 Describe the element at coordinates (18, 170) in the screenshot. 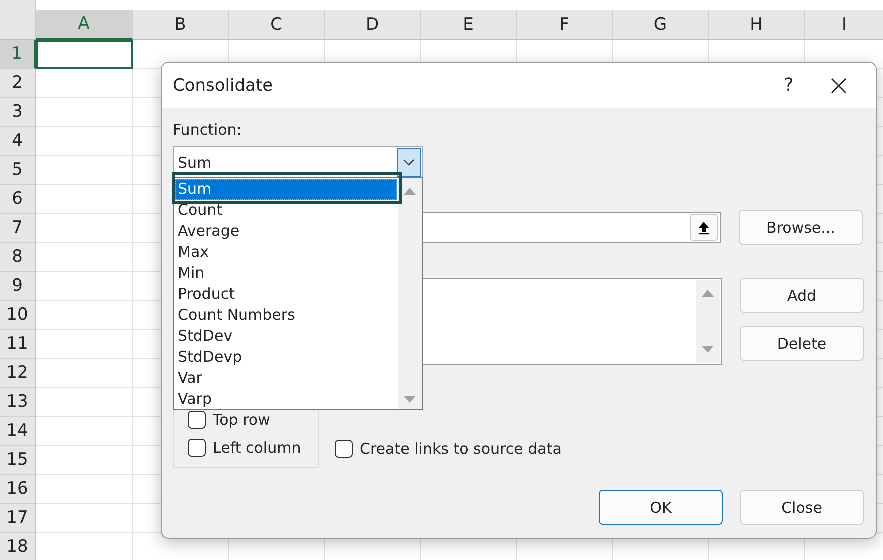

I see `row-header: 5` at that location.